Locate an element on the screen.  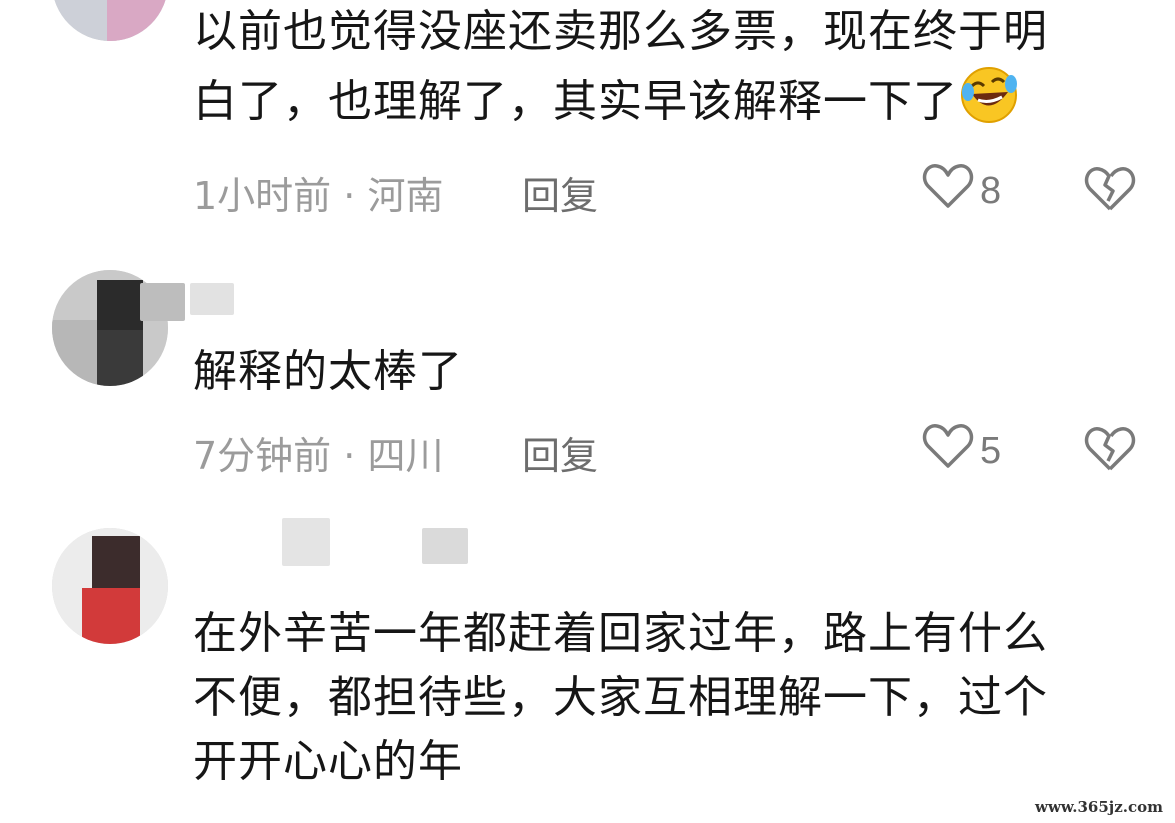
like-count: 5 is located at coordinates (991, 450).